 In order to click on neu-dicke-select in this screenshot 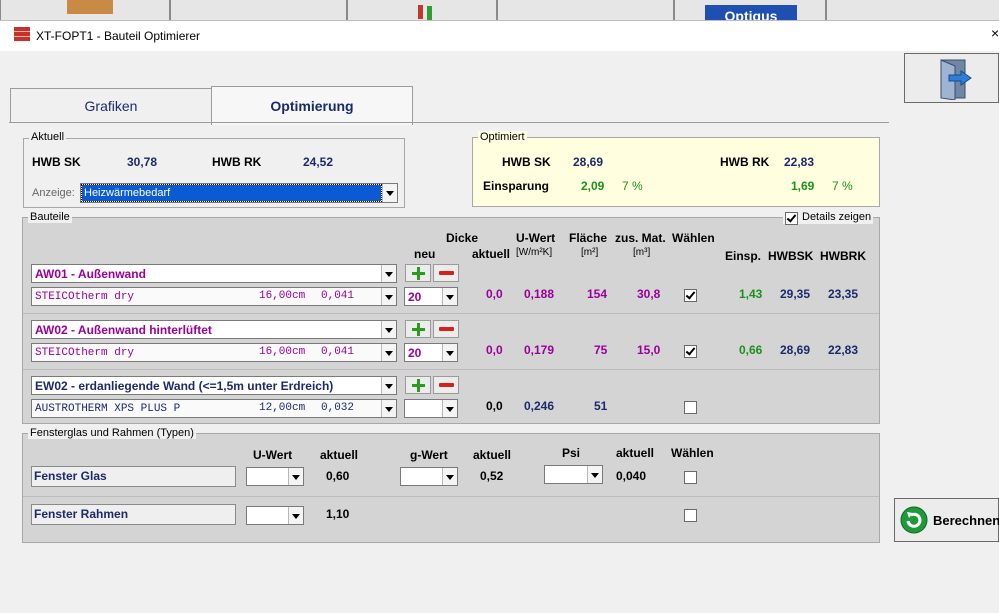, I will do `click(431, 408)`.